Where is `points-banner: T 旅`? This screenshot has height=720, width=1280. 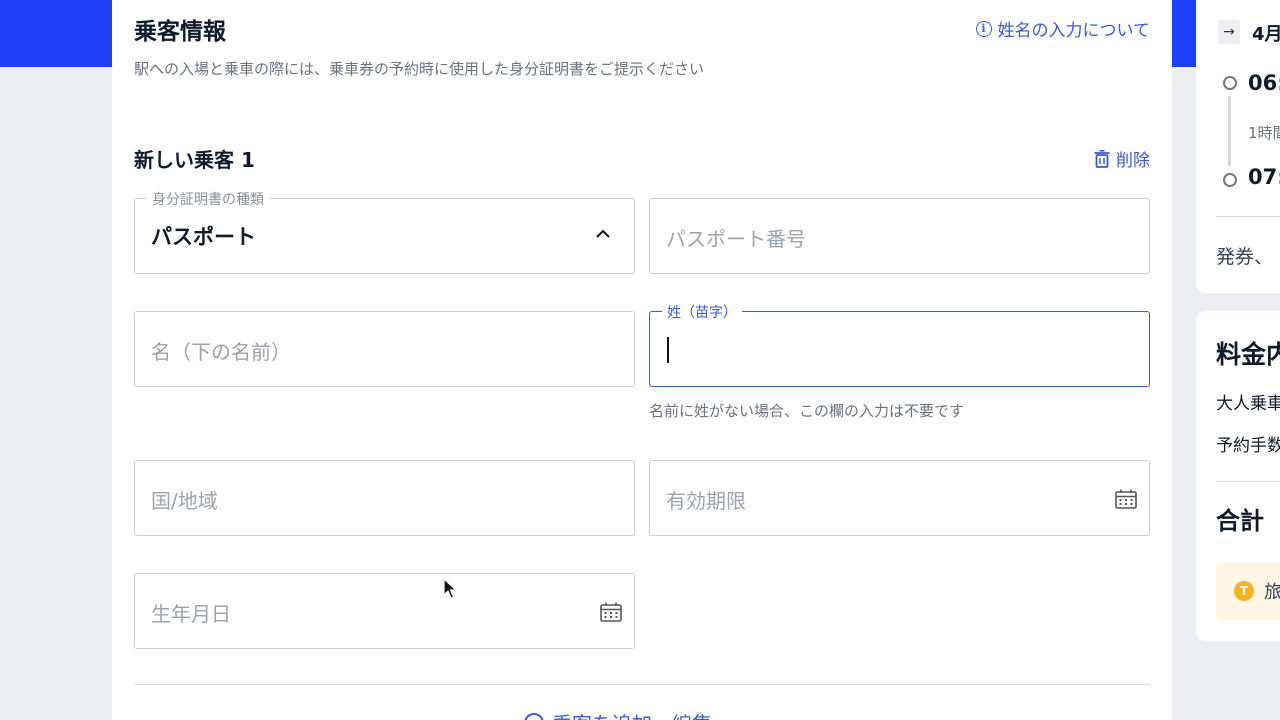 points-banner: T 旅 is located at coordinates (1248, 591).